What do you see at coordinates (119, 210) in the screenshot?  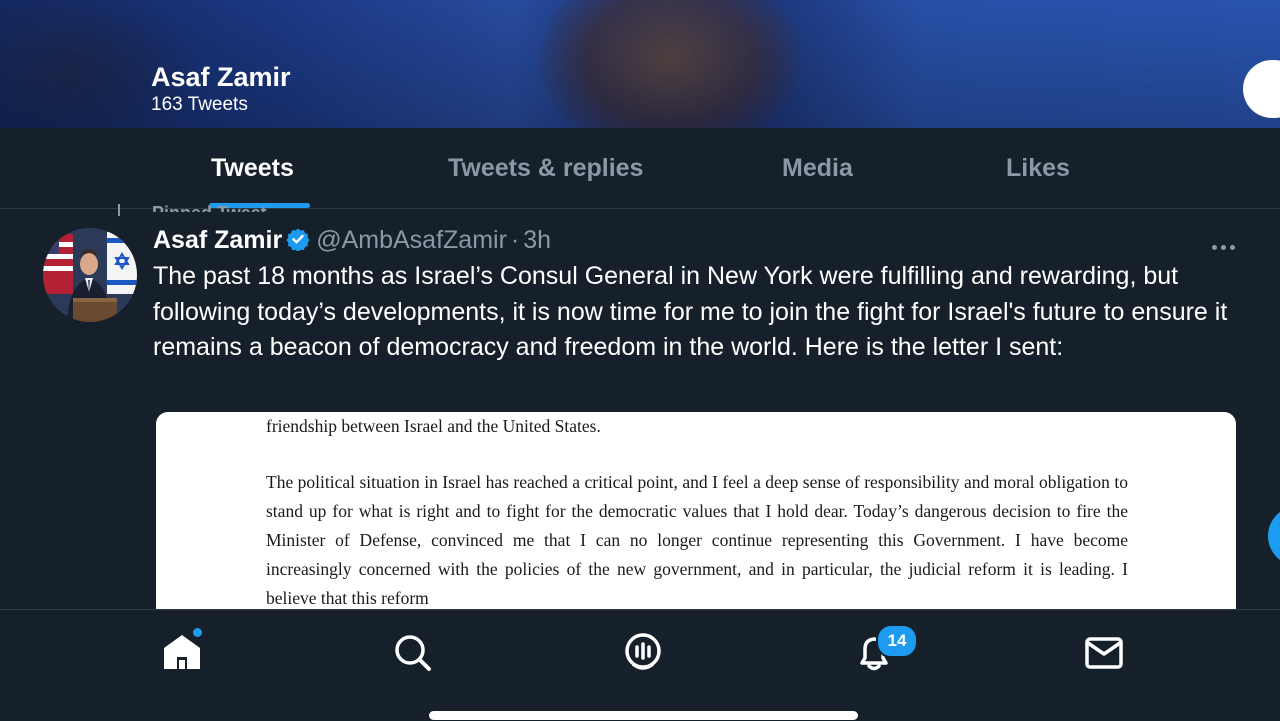 I see `pin-icon` at bounding box center [119, 210].